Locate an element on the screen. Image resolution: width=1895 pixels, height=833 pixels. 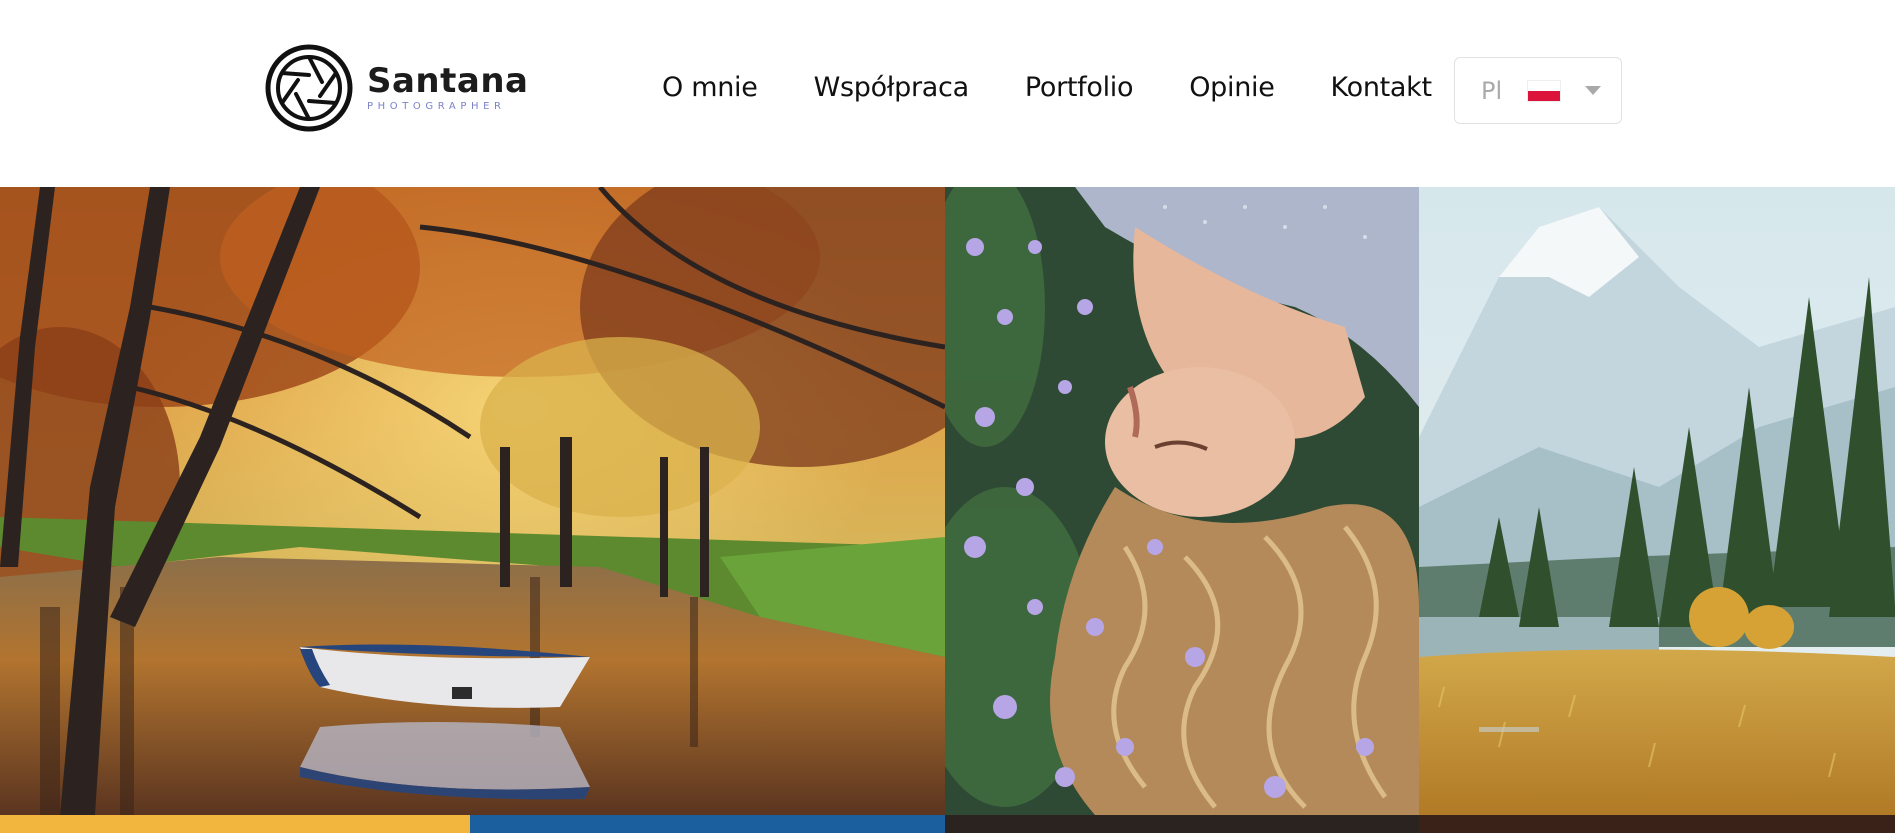
nav-item-wspolpraca: Współpraca is located at coordinates (892, 88).